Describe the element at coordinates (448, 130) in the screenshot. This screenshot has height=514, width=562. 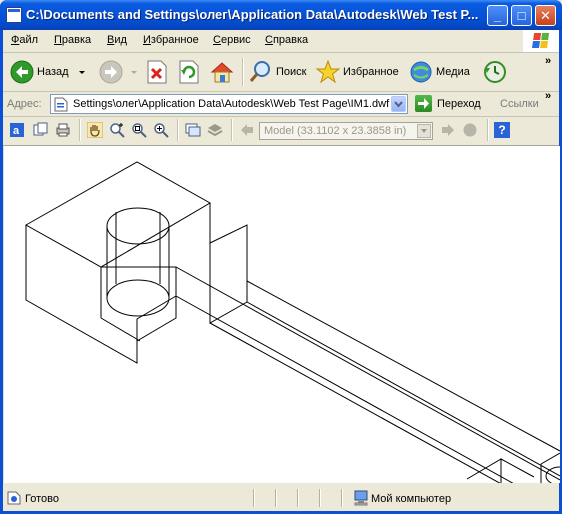
I see `next-view-arrow-icon` at that location.